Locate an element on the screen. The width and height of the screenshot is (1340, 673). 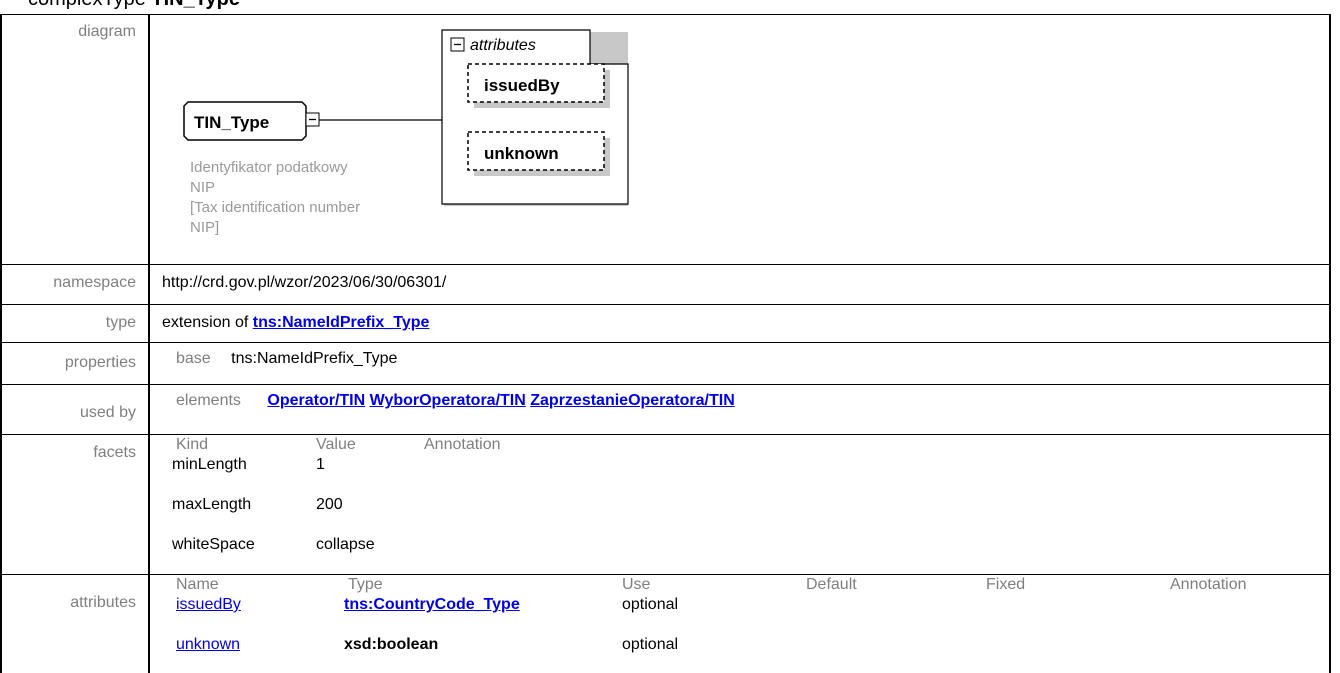
attributes-header-name: Name is located at coordinates (197, 584).